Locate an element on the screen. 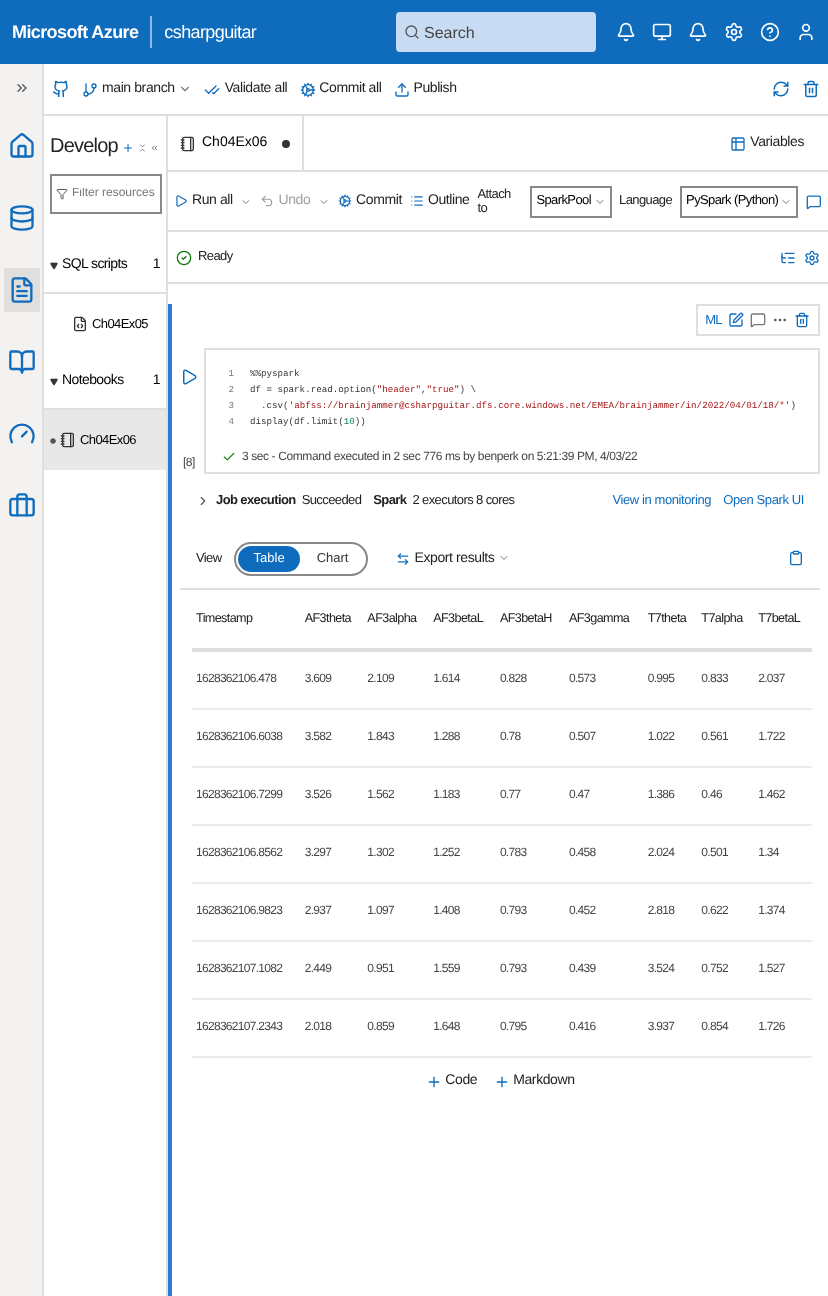 This screenshot has width=828, height=1296. script-icon is located at coordinates (80, 324).